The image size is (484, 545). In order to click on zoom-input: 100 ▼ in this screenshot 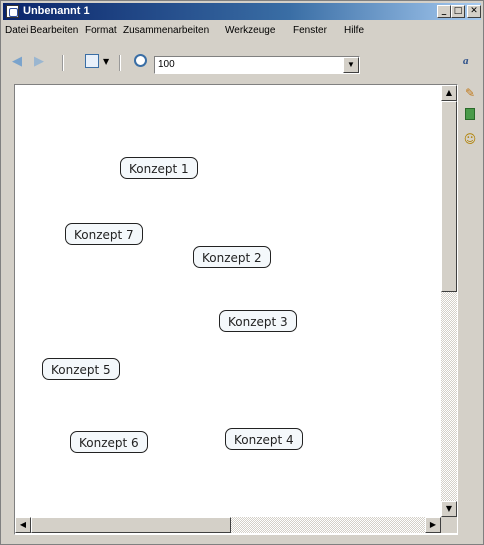, I will do `click(257, 65)`.